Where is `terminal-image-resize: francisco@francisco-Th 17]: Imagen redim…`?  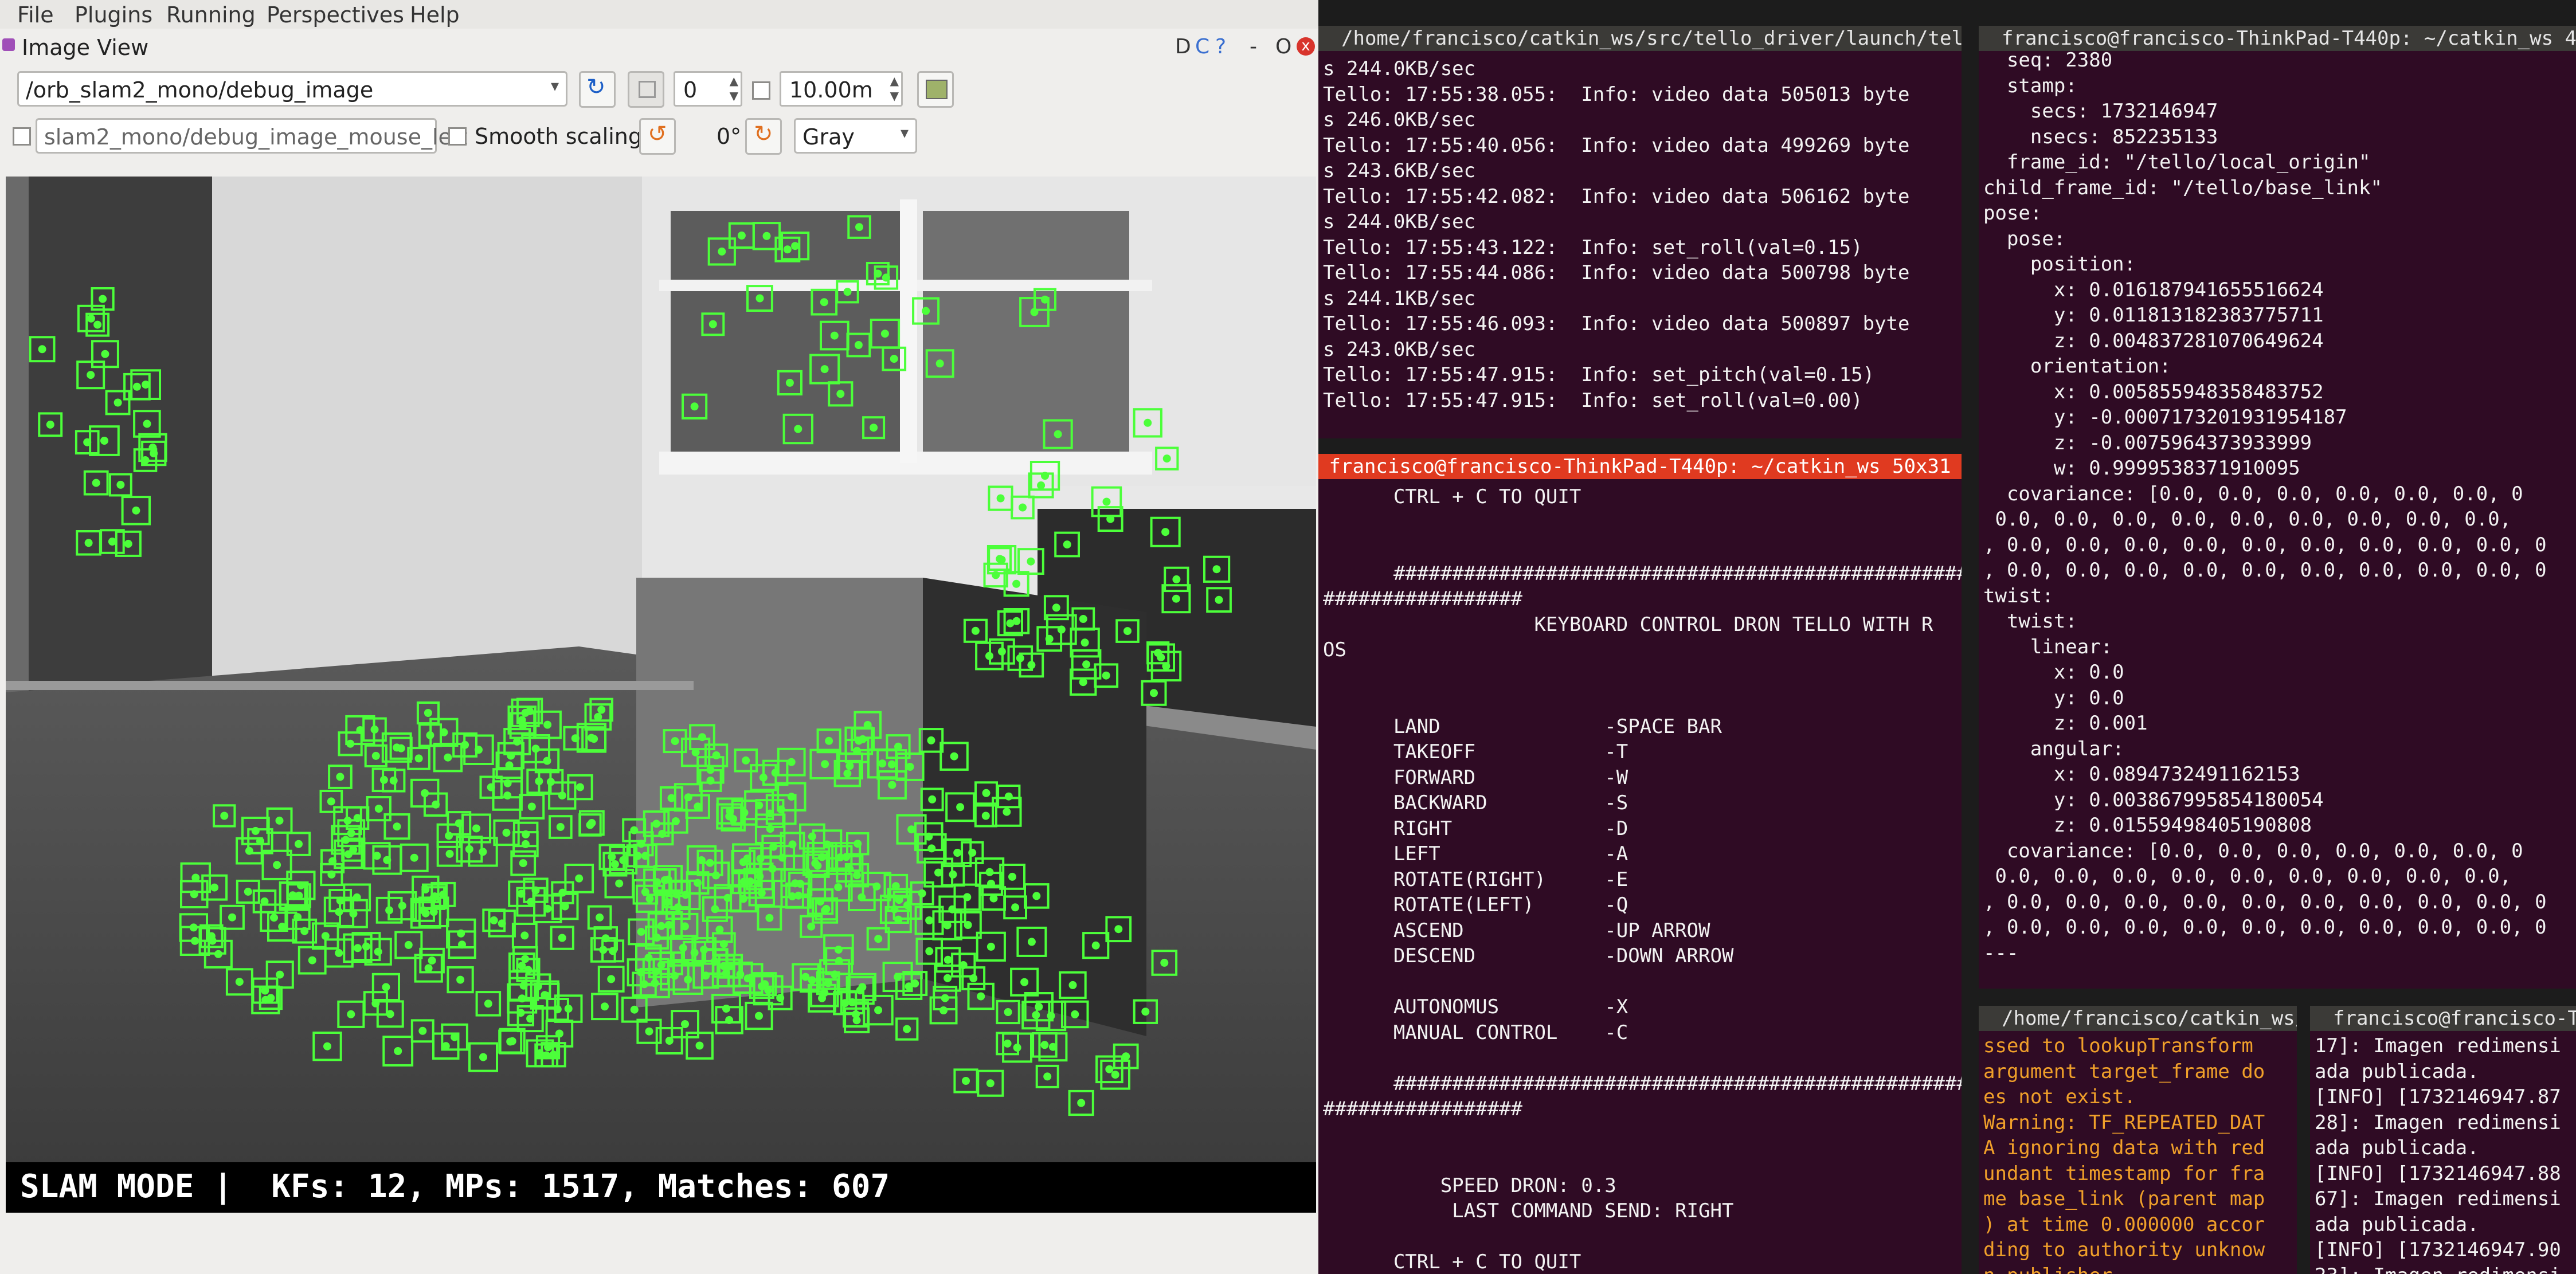 terminal-image-resize: francisco@francisco-Th 17]: Imagen redim… is located at coordinates (2443, 1140).